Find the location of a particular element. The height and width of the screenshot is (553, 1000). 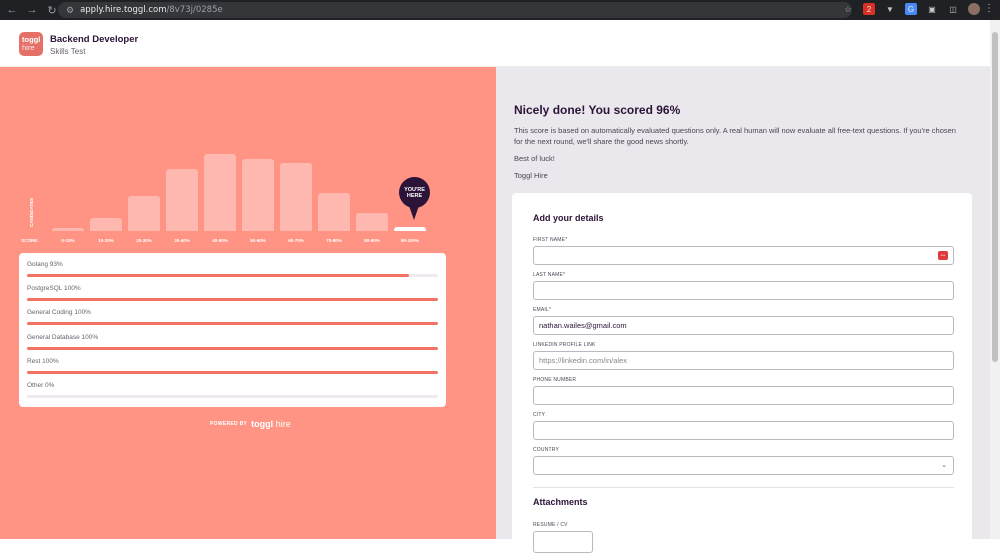

form-divider is located at coordinates (743, 487).